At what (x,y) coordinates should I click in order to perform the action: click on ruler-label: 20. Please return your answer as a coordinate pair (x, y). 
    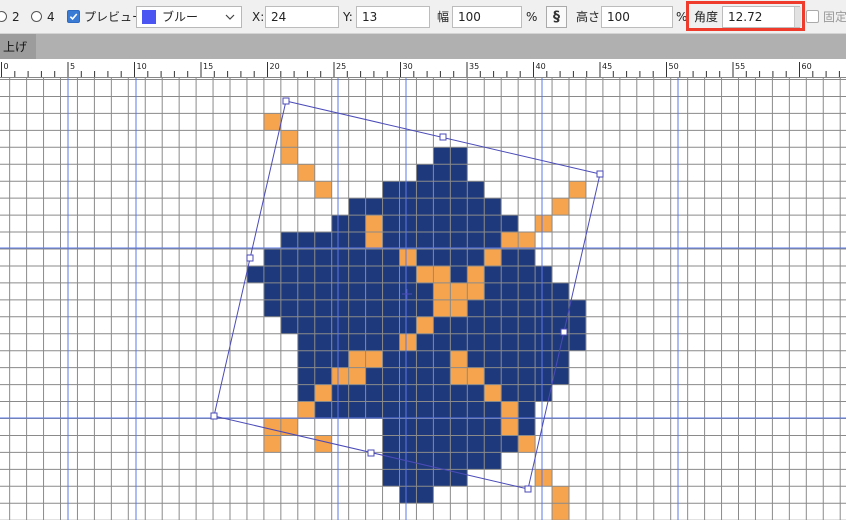
    Looking at the image, I should click on (275, 66).